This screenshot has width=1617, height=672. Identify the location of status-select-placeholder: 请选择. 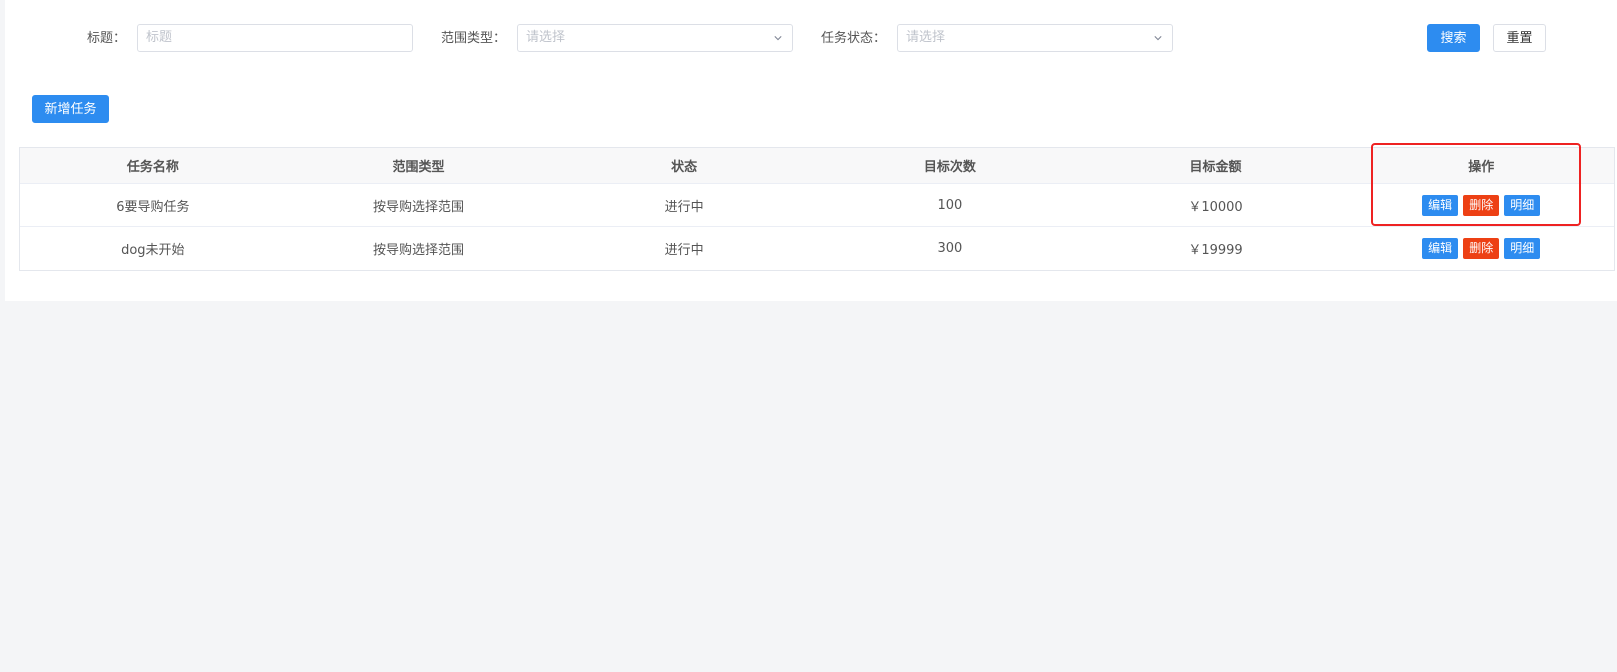
(926, 37).